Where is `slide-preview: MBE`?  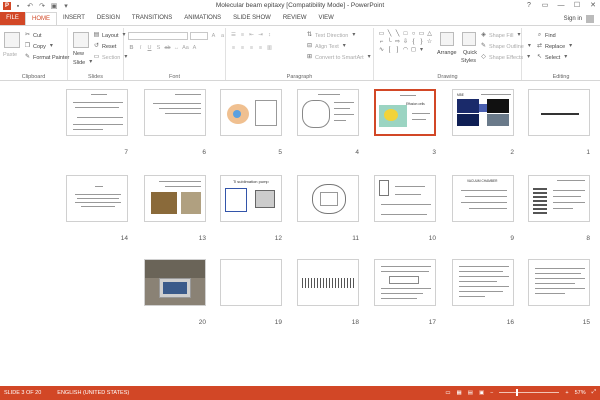 slide-preview: MBE is located at coordinates (483, 112).